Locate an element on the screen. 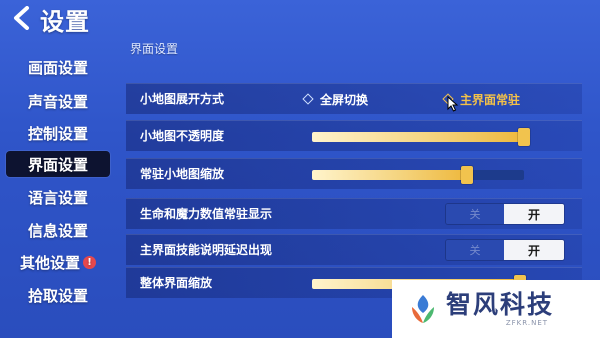  sidebar-item-label: 界面设置 is located at coordinates (57, 164).